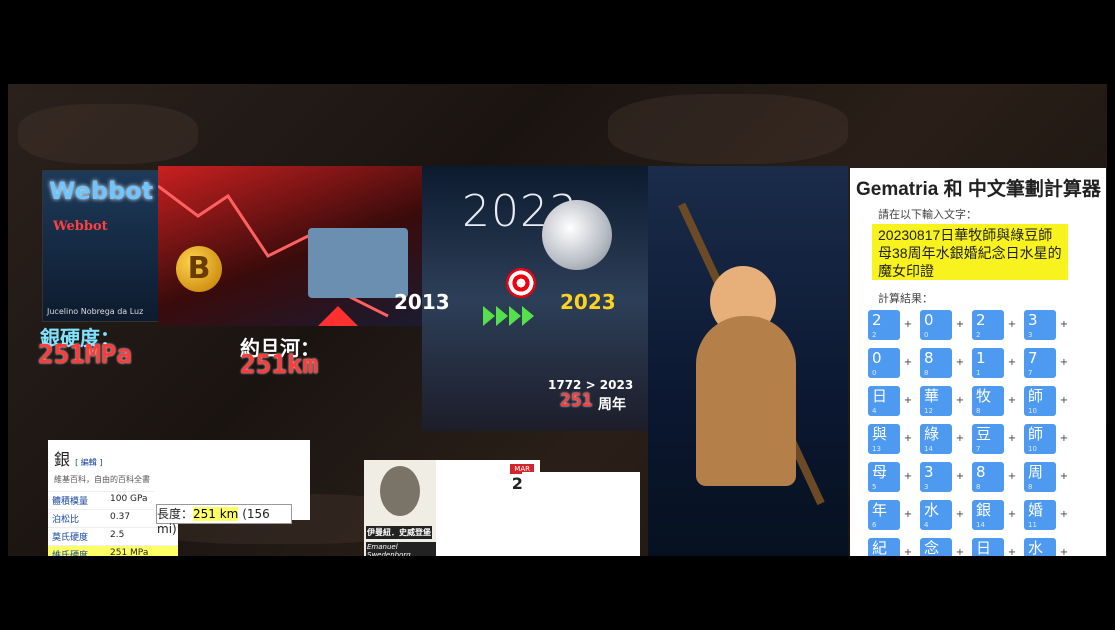 The height and width of the screenshot is (630, 1115). I want to click on char-tile: 22, so click(884, 325).